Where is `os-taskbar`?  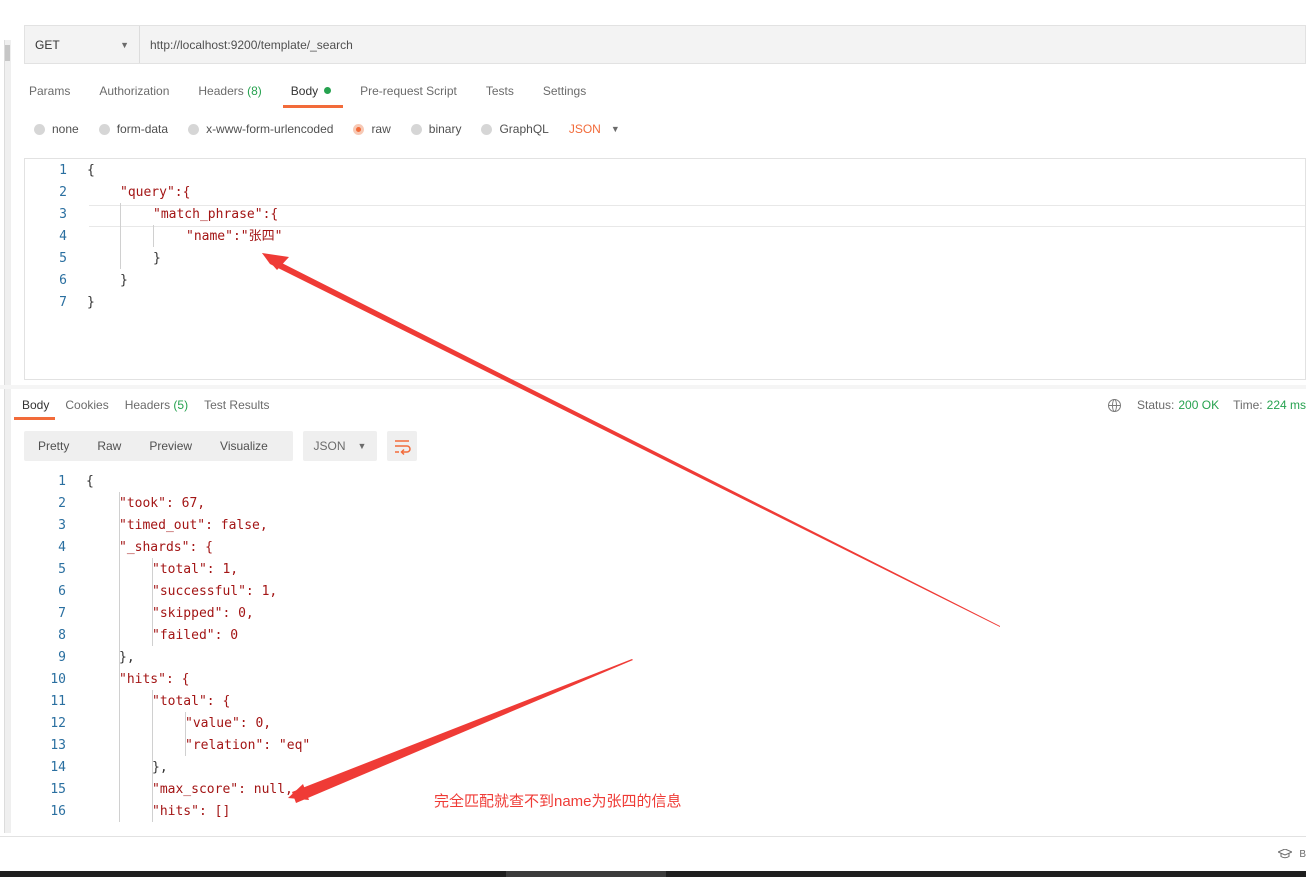
os-taskbar is located at coordinates (653, 874).